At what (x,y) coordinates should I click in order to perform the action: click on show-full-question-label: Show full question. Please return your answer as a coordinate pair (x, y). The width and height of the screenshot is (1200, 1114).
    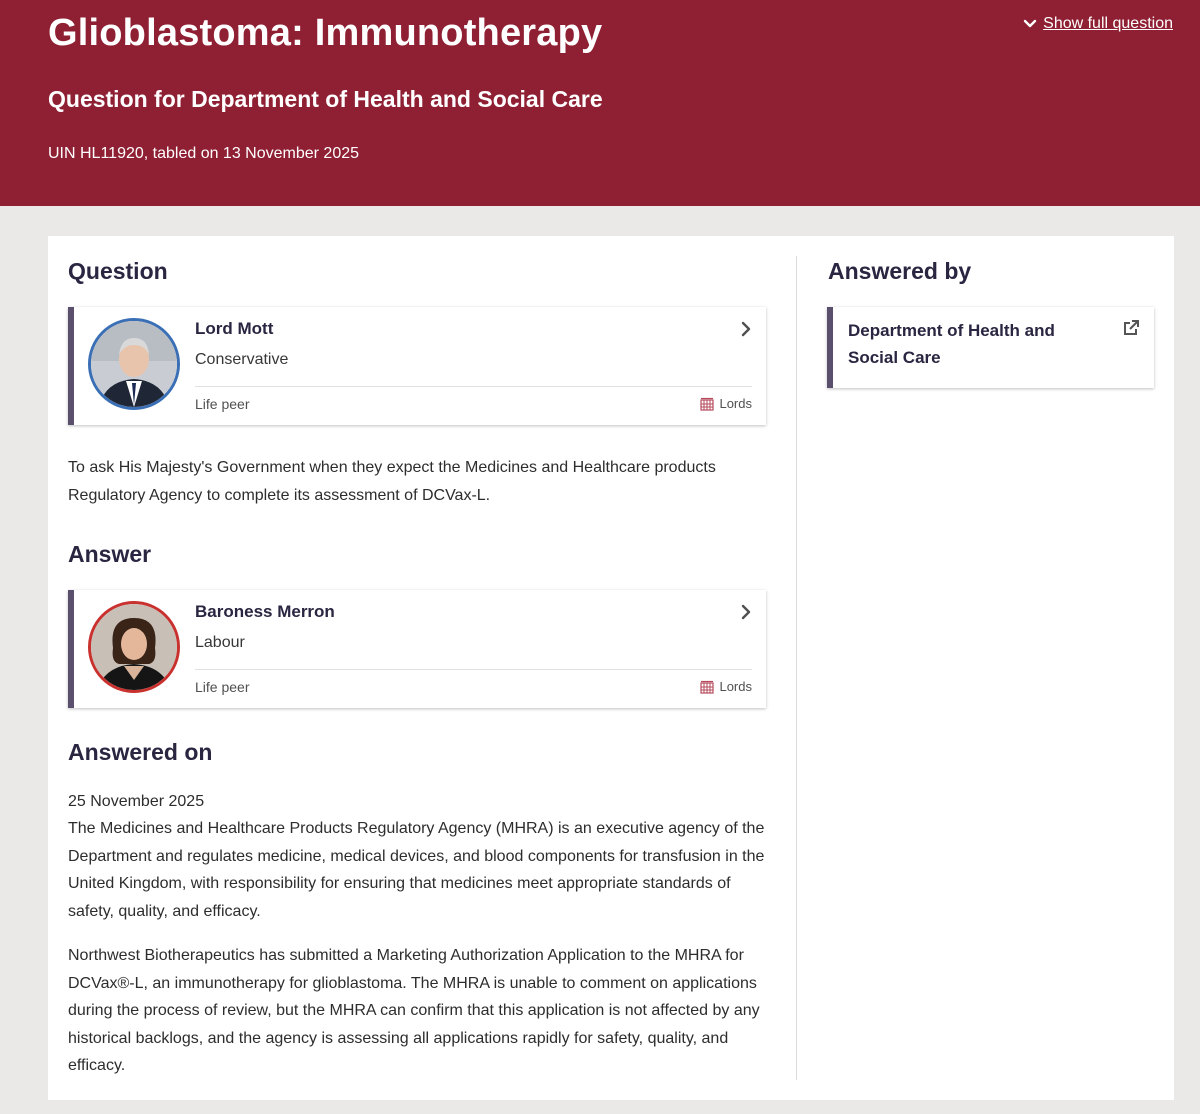
    Looking at the image, I should click on (1108, 23).